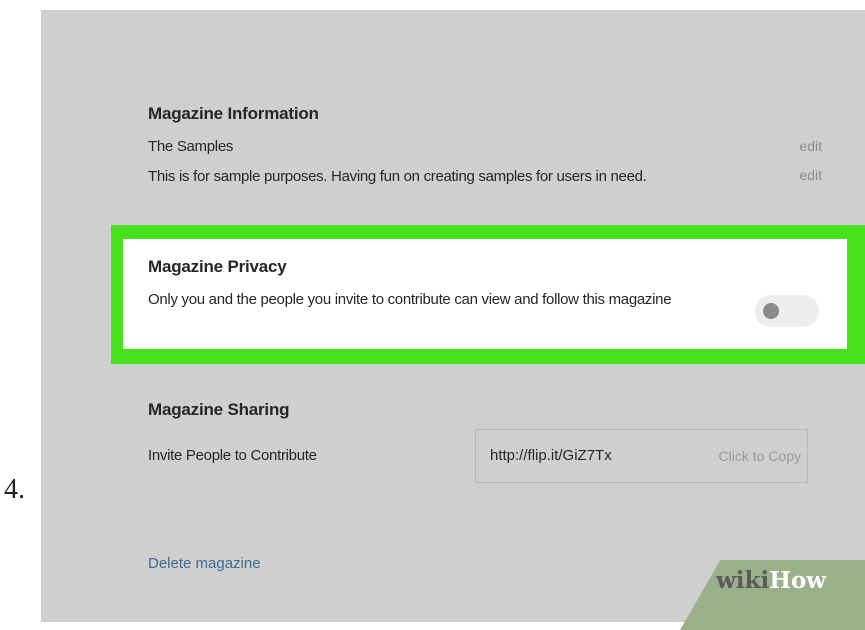 The height and width of the screenshot is (630, 865). What do you see at coordinates (760, 456) in the screenshot?
I see `click-to-copy-button: Click to Copy` at bounding box center [760, 456].